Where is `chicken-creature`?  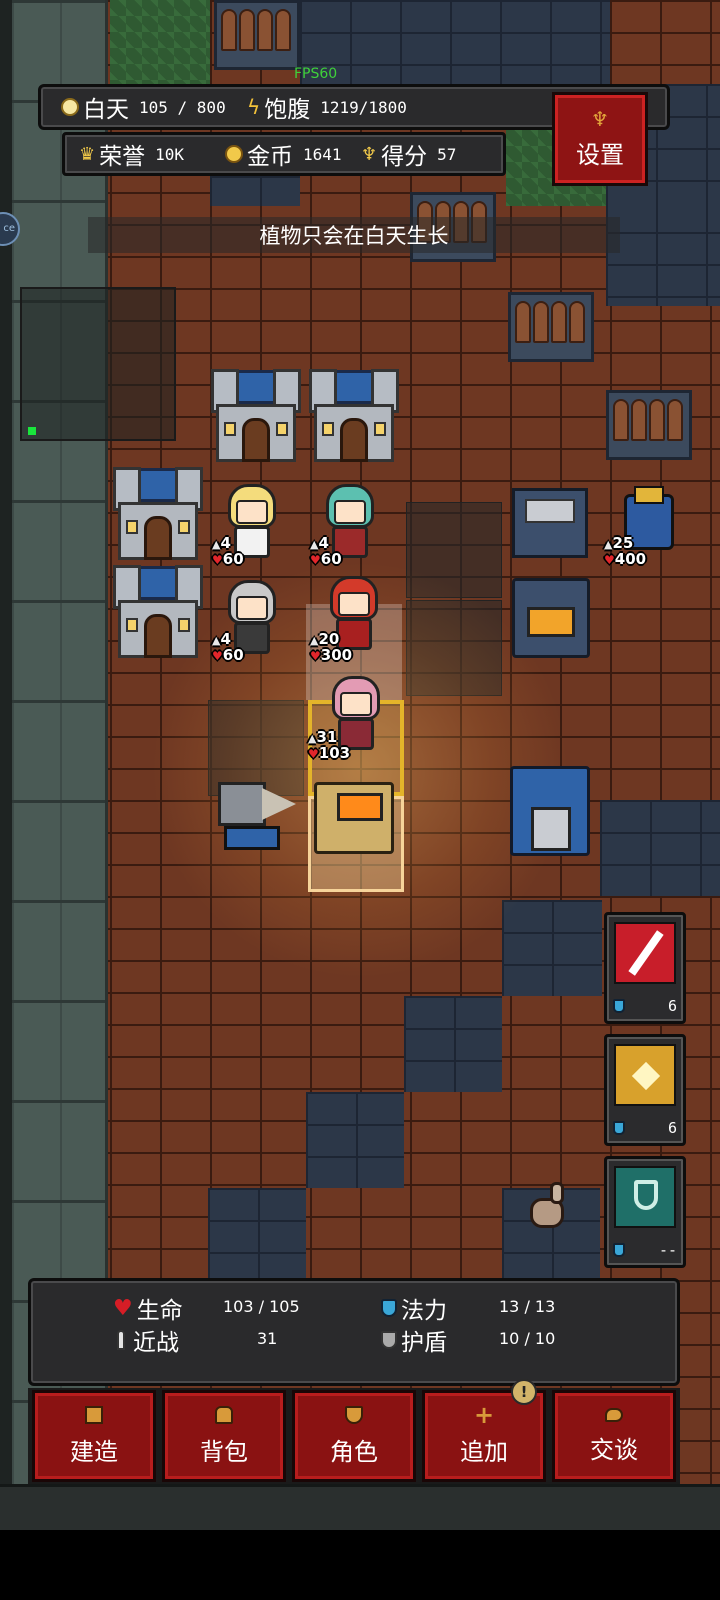 chicken-creature is located at coordinates (547, 1212).